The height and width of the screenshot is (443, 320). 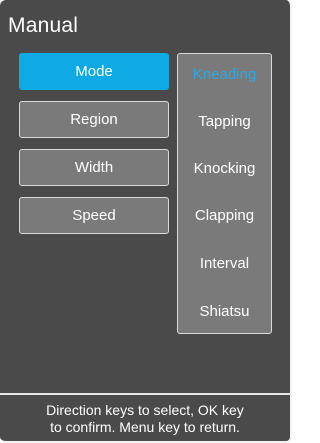 What do you see at coordinates (43, 25) in the screenshot?
I see `page-title: Manual` at bounding box center [43, 25].